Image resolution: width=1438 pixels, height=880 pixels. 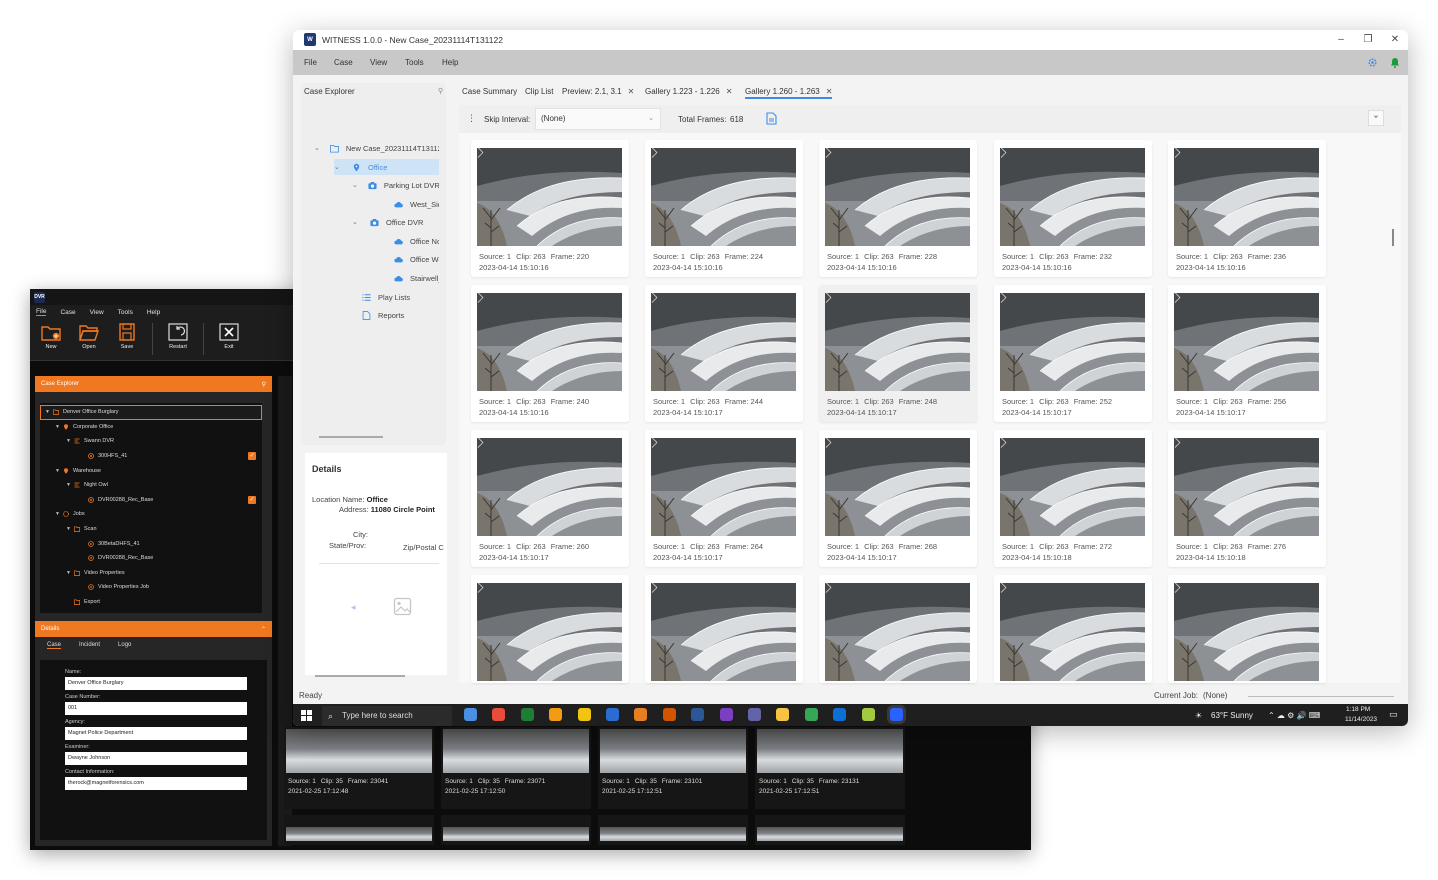 What do you see at coordinates (386, 167) in the screenshot?
I see `tree-item: ⌄ Office` at bounding box center [386, 167].